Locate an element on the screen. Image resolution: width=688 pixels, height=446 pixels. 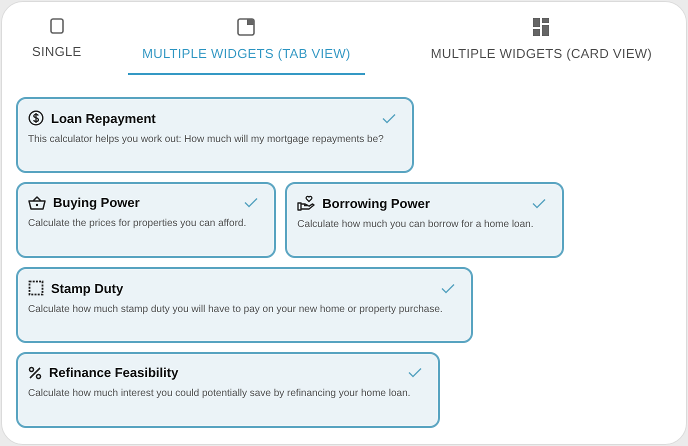
calculator-card: Refinance Feasibility Calculate how much interest you could potentially save by refinancing your home loan. is located at coordinates (228, 390).